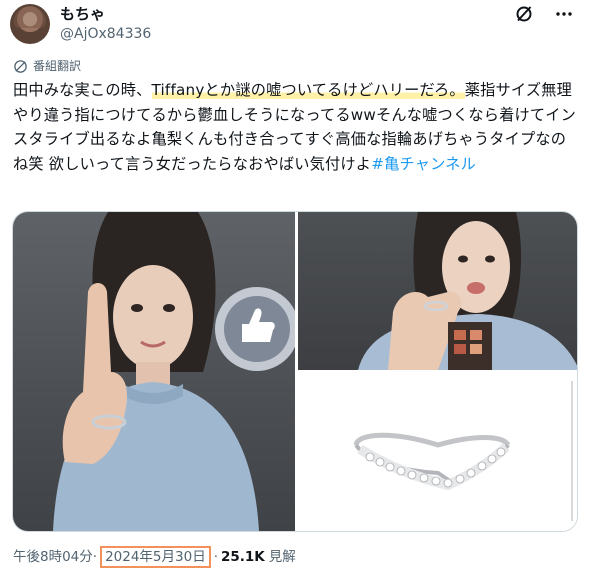  I want to click on photo-ring-illustration, so click(432, 461).